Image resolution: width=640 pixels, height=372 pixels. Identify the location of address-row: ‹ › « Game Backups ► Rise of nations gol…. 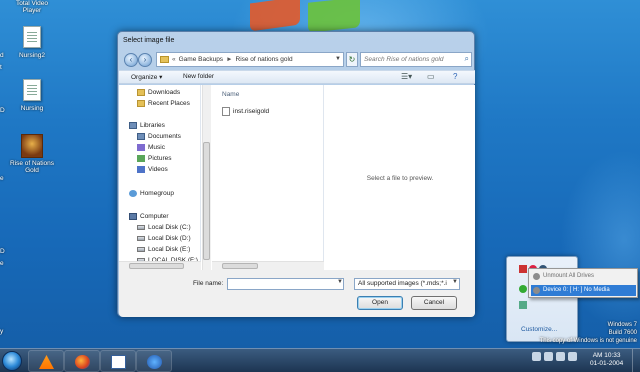
(297, 61).